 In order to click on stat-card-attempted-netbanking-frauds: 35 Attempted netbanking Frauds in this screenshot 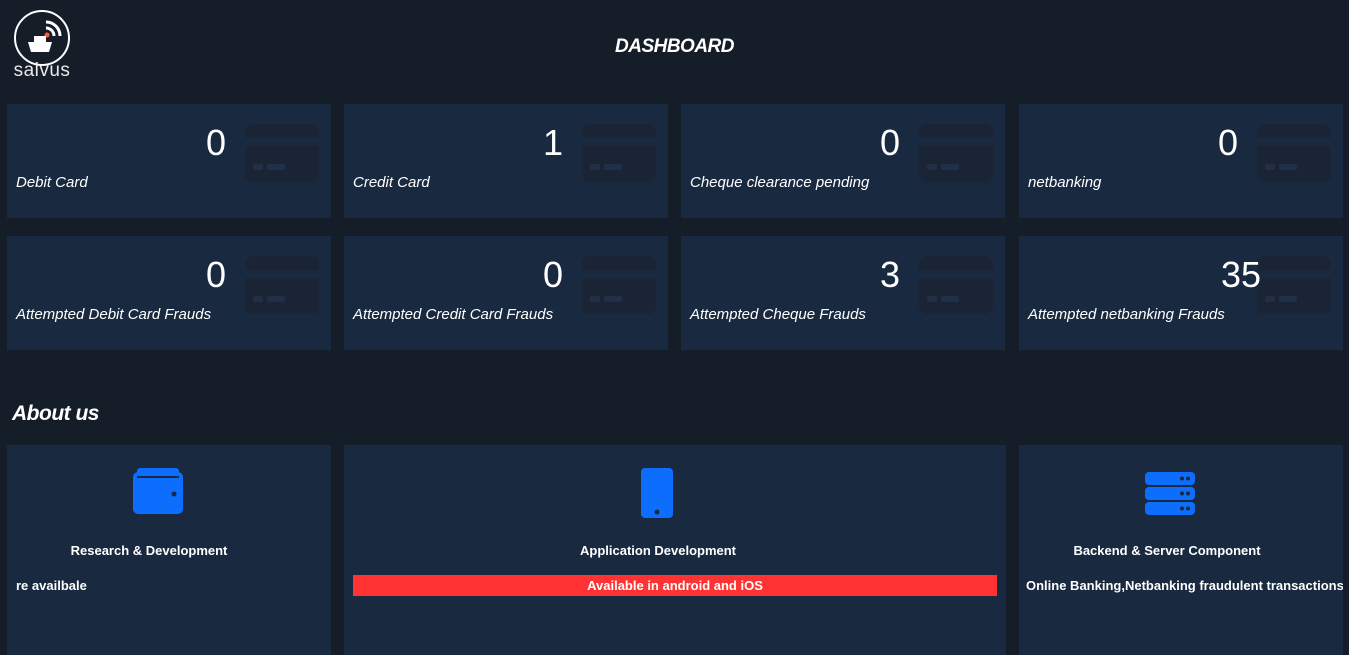, I will do `click(1181, 293)`.